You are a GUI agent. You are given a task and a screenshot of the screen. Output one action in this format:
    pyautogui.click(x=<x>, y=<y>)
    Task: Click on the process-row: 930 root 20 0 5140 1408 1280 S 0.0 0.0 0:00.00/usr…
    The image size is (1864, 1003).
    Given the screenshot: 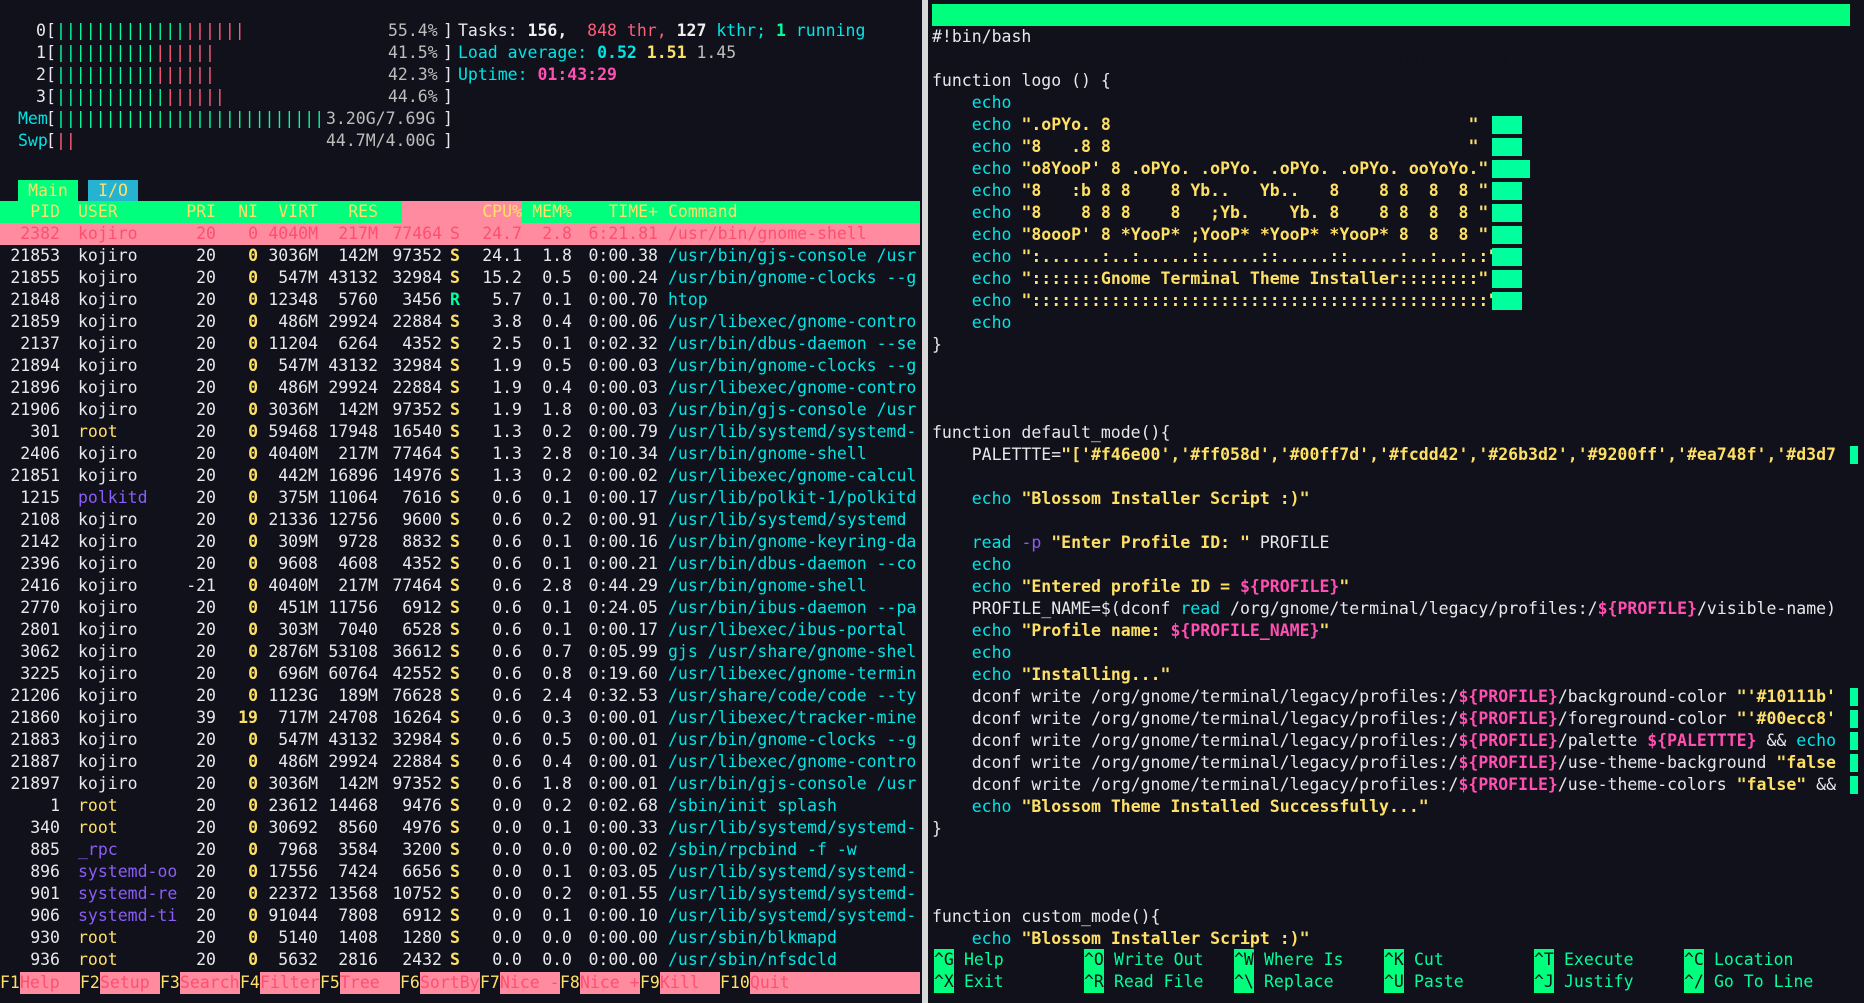 What is the action you would take?
    pyautogui.click(x=460, y=938)
    